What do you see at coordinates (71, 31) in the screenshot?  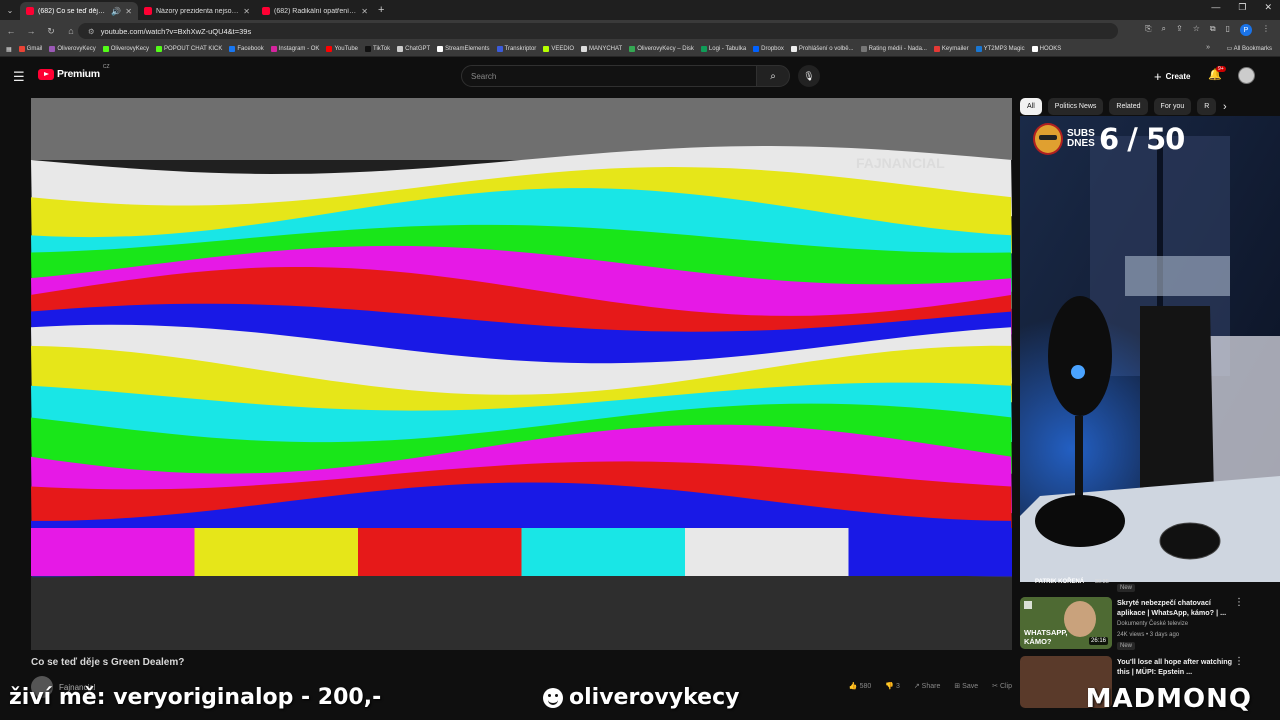 I see `home-icon: ⌂` at bounding box center [71, 31].